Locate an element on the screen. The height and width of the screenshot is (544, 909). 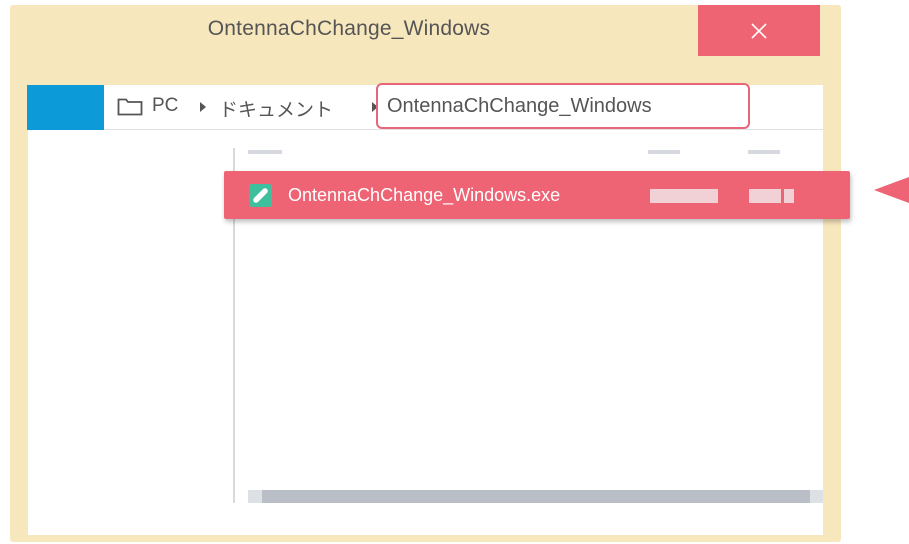
breadcrumb-item-pc: PC is located at coordinates (165, 106).